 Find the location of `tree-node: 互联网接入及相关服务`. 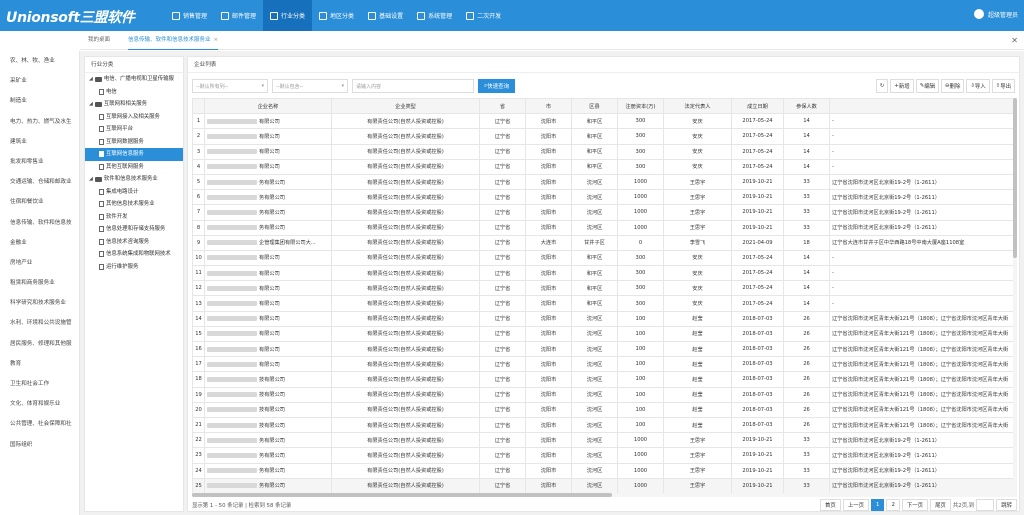

tree-node: 互联网接入及相关服务 is located at coordinates (134, 117).